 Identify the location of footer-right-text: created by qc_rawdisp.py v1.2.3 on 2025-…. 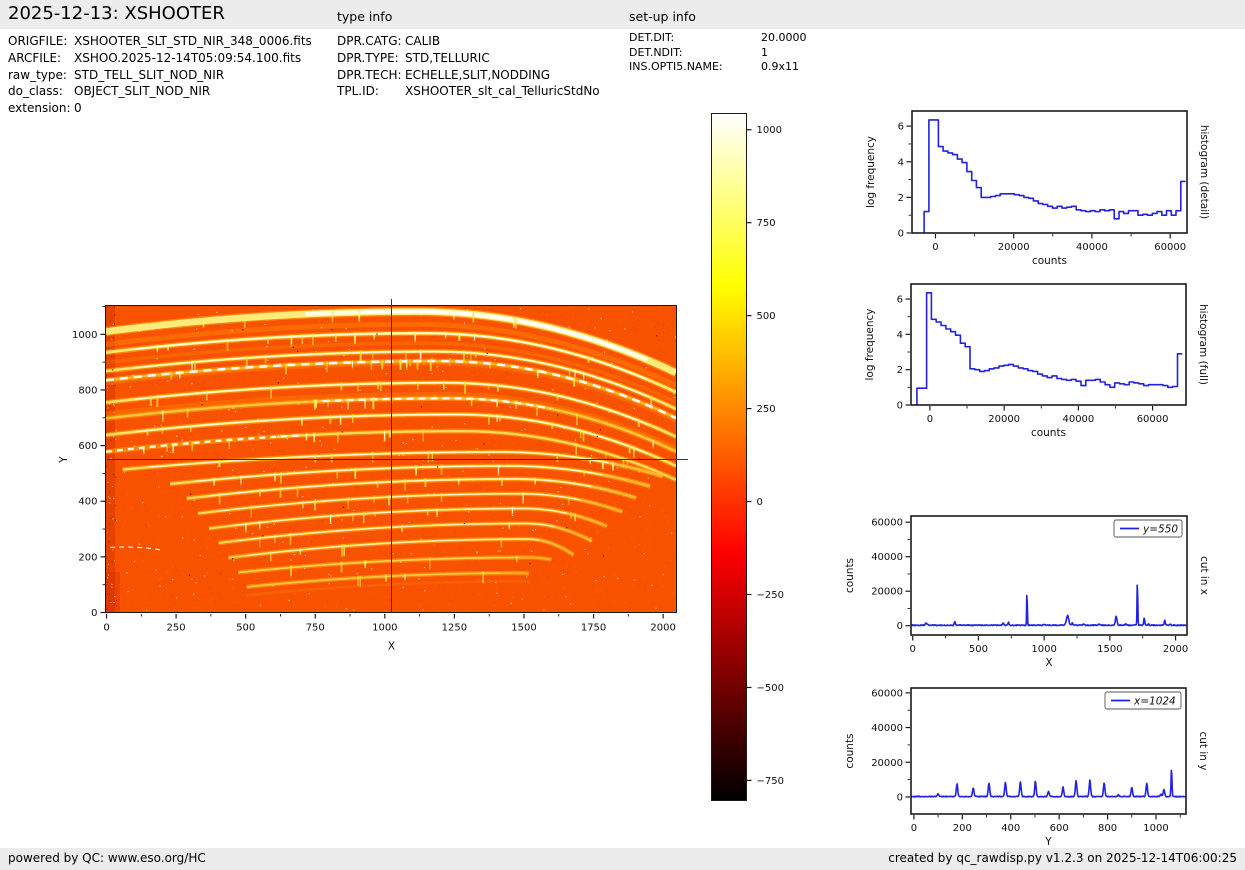
(1062, 858).